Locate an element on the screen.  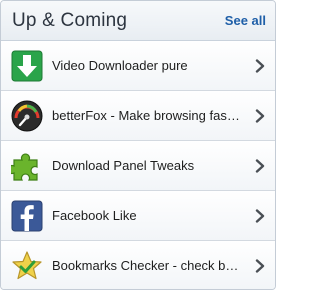
speedometer-icon is located at coordinates (27, 116).